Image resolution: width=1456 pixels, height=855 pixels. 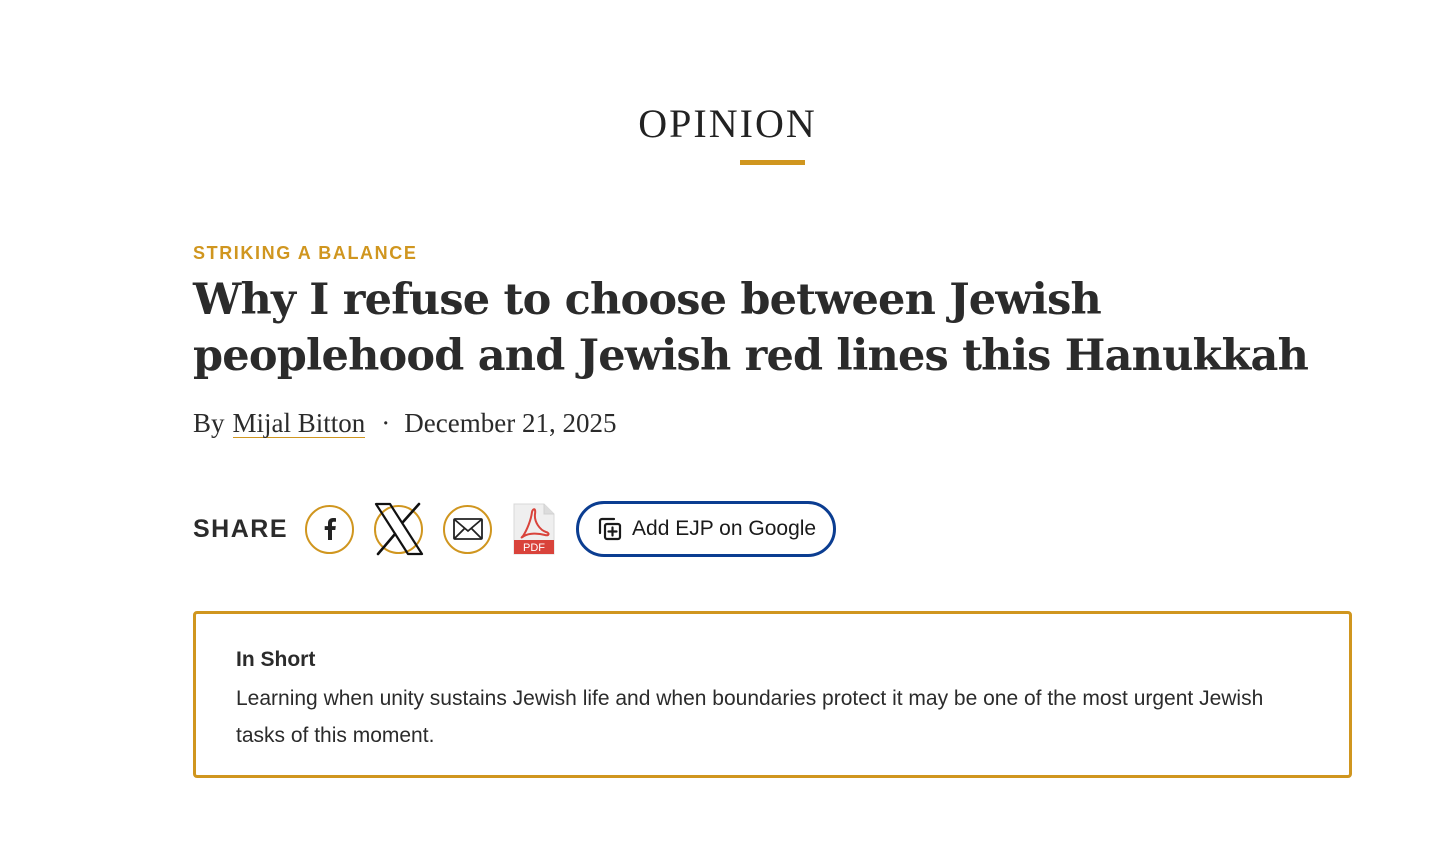 What do you see at coordinates (534, 548) in the screenshot?
I see `pdf-label: PDF` at bounding box center [534, 548].